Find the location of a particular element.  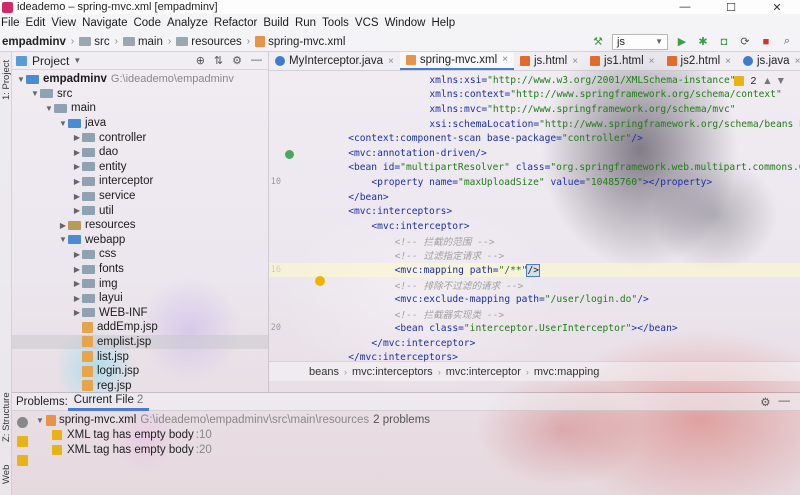

eye-icon is located at coordinates (22, 422).